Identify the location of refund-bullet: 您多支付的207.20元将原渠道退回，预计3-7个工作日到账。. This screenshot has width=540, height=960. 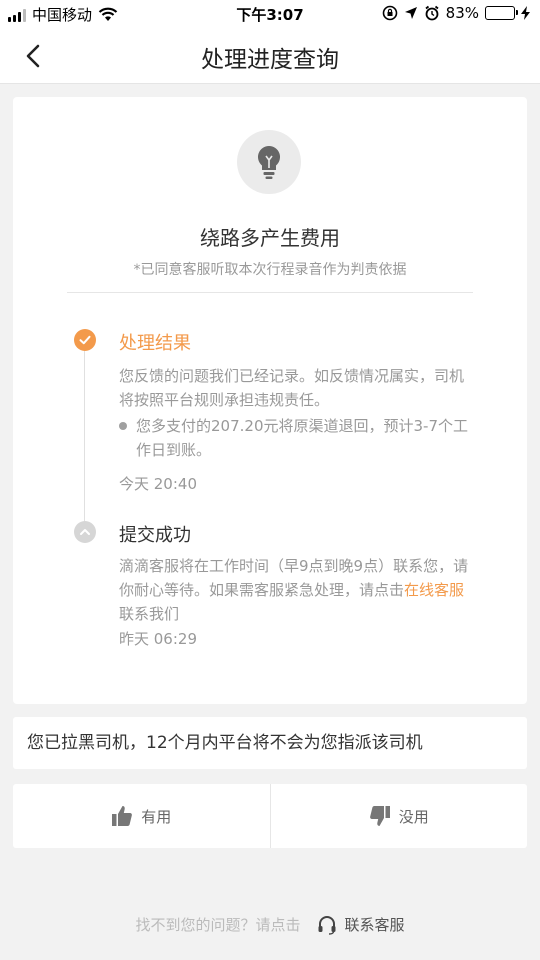
(294, 438).